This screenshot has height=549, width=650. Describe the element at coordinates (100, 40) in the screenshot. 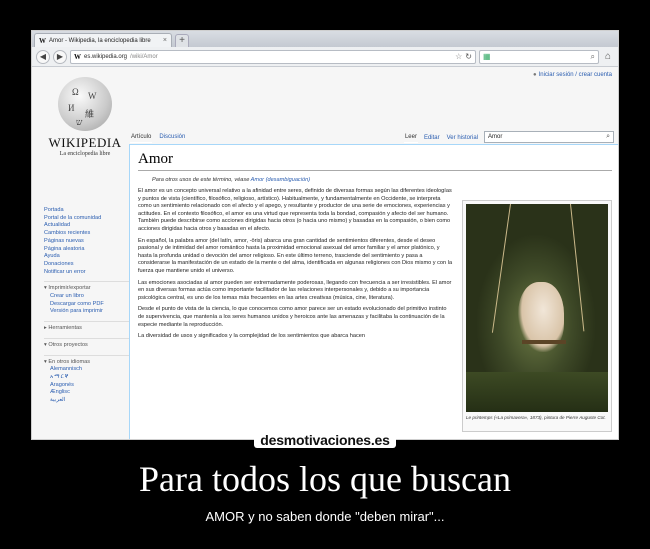

I see `tab-title: Amor - Wikipedia, la enciclopedia libre` at that location.